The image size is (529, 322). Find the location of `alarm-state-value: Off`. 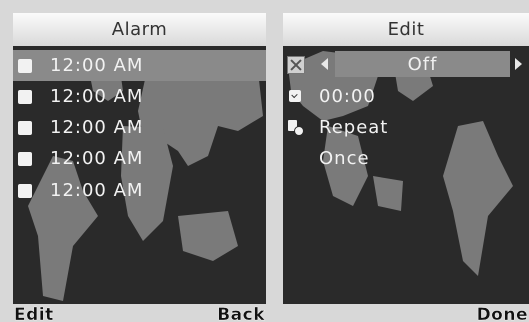

alarm-state-value: Off is located at coordinates (422, 64).